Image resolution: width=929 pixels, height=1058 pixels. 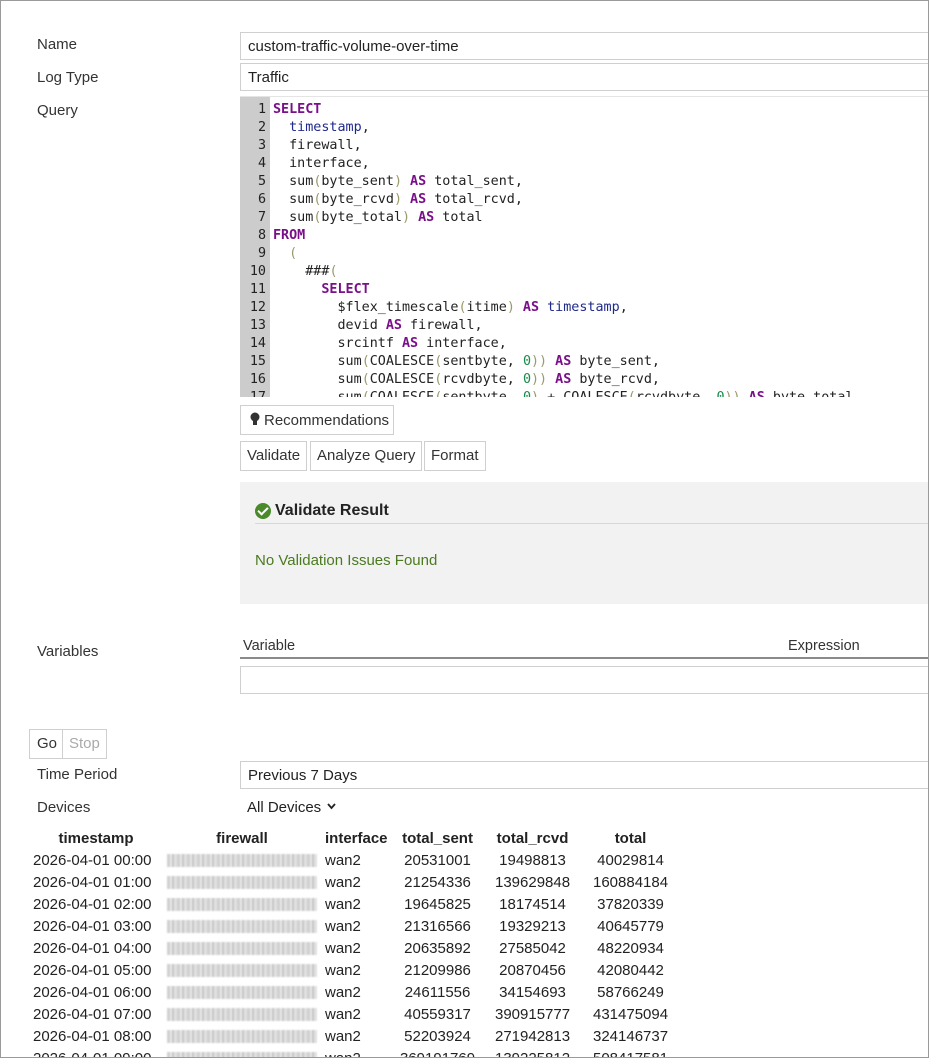 What do you see at coordinates (623, 307) in the screenshot?
I see `code-token: ,` at bounding box center [623, 307].